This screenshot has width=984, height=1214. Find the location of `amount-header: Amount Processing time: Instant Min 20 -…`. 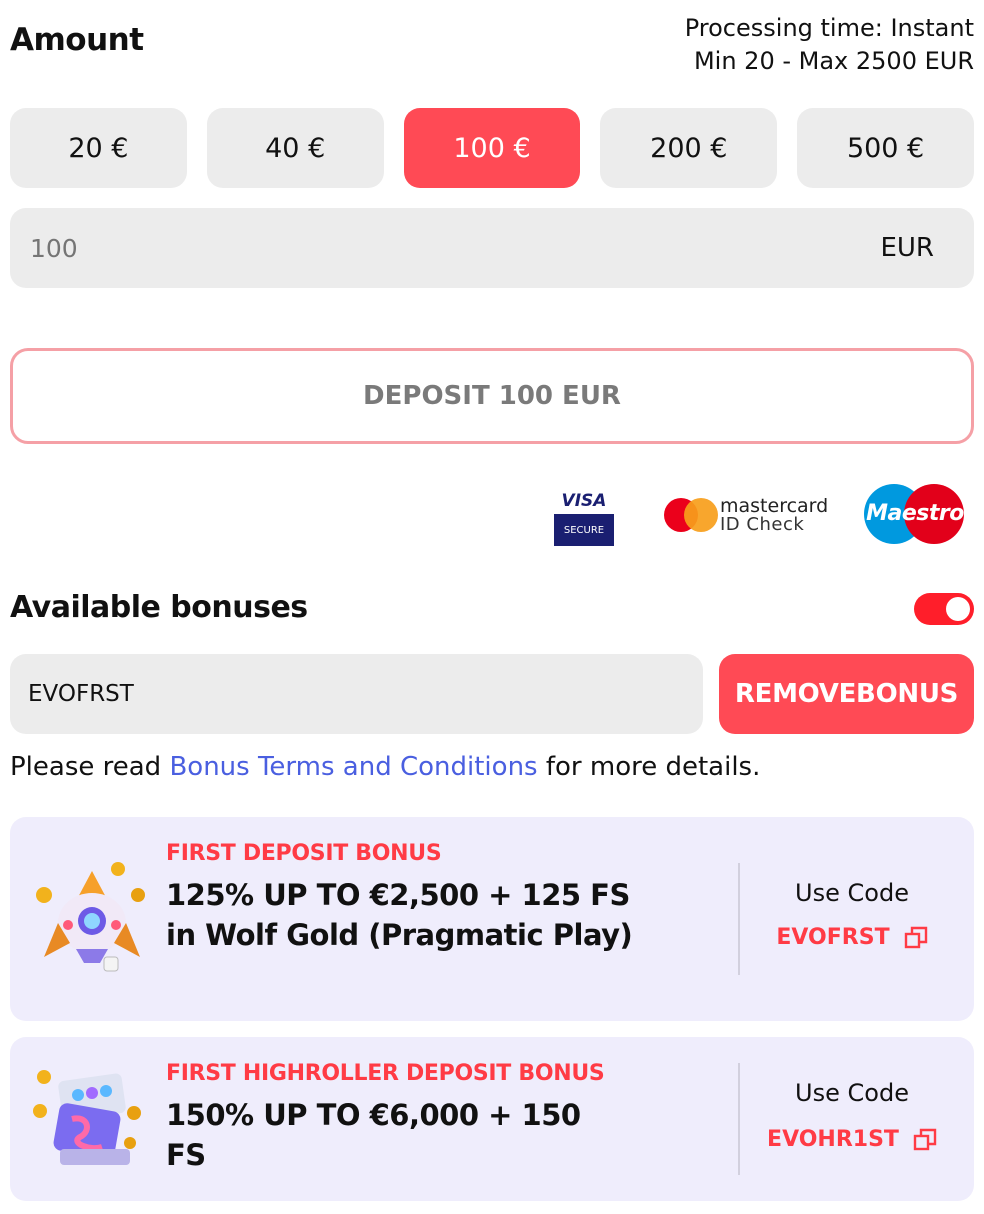

amount-header: Amount Processing time: Instant Min 20 -… is located at coordinates (492, 43).